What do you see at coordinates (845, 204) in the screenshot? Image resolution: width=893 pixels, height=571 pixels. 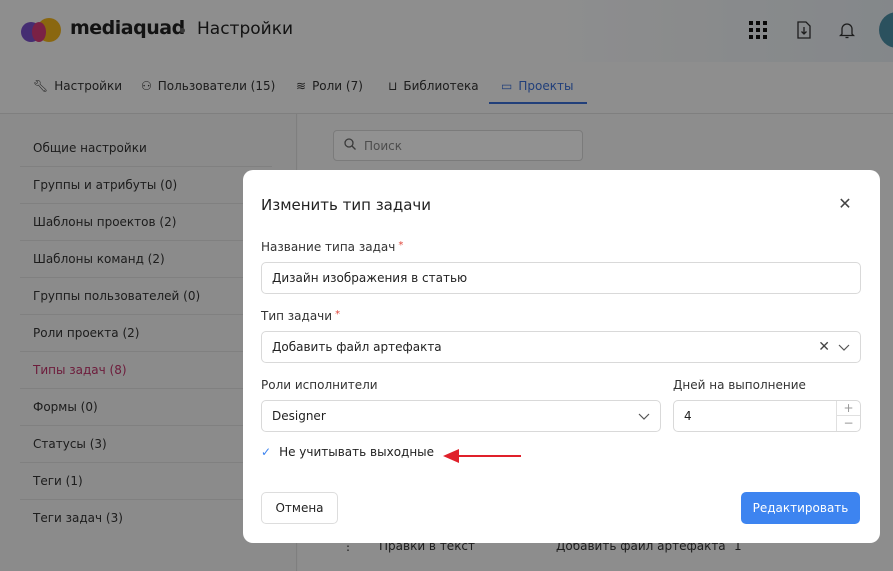 I see `close-icon: ✕` at bounding box center [845, 204].